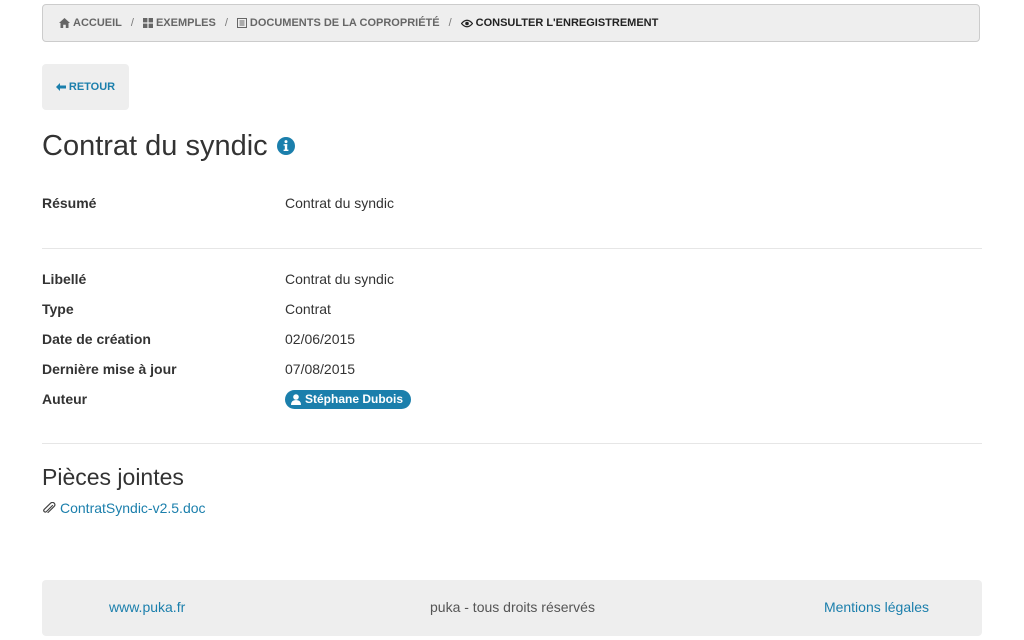 The width and height of the screenshot is (1024, 640). I want to click on attachments-title: Pièces jointes, so click(113, 477).